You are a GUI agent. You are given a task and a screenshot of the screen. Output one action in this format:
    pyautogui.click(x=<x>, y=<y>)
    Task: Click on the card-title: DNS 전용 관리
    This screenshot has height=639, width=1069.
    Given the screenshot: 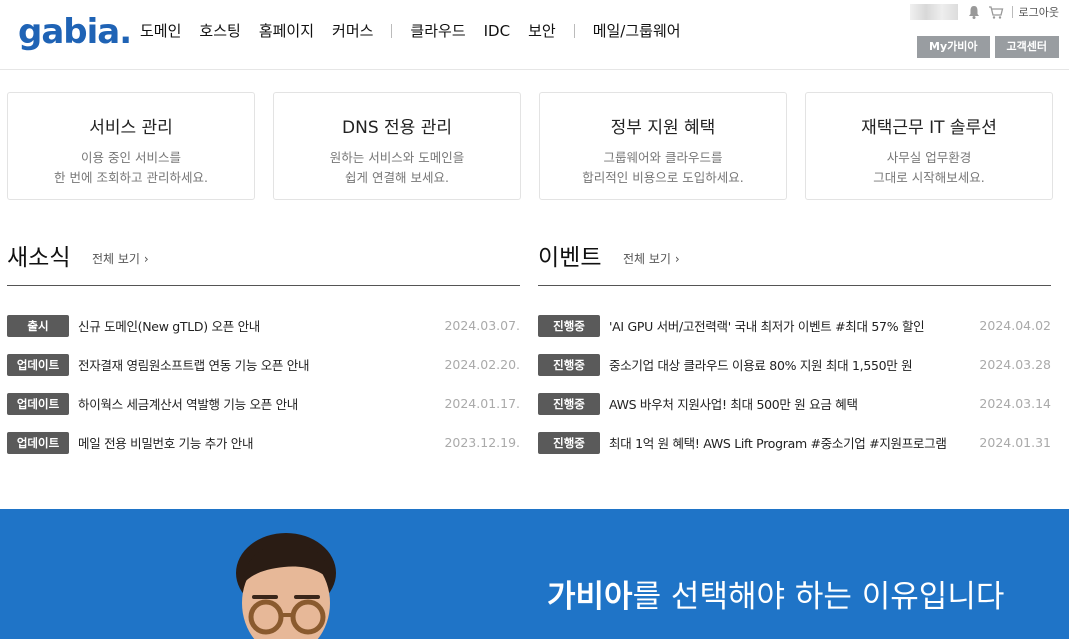 What is the action you would take?
    pyautogui.click(x=397, y=128)
    